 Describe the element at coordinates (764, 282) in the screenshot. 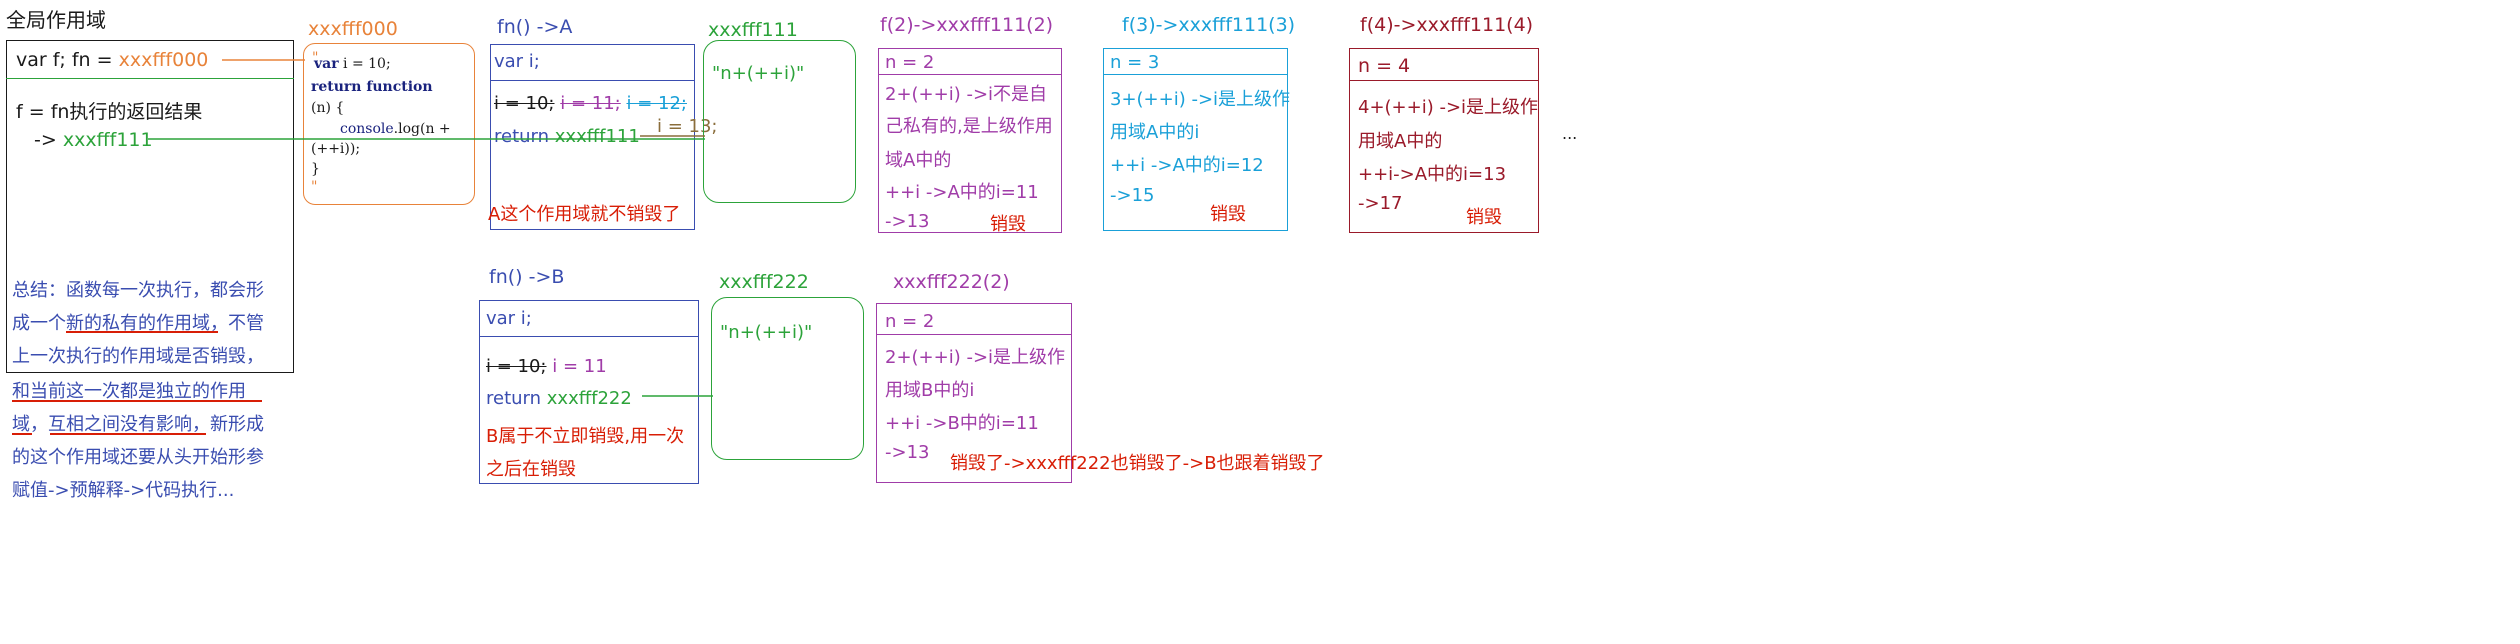

I see `heap222-title: xxxfff222` at that location.